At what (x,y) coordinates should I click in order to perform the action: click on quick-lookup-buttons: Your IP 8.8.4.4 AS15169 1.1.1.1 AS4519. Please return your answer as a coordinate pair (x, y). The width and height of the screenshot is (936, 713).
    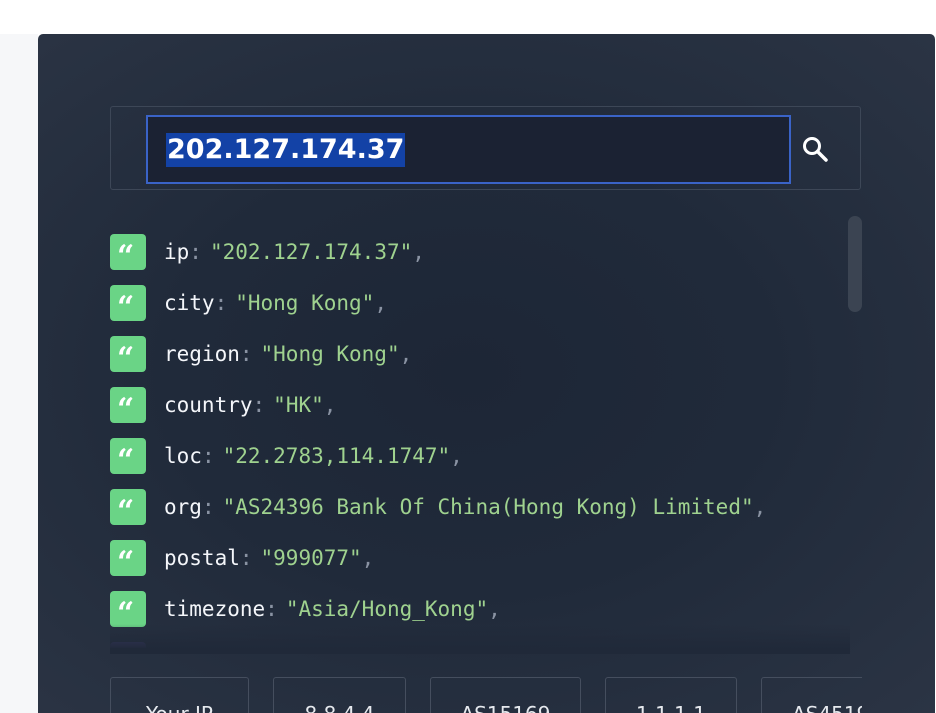
    Looking at the image, I should click on (486, 695).